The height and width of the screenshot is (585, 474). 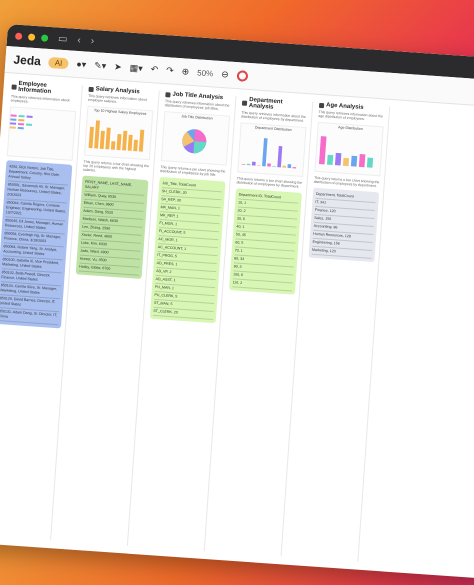 I want to click on sidebar-toggle-icon: ▭, so click(x=63, y=39).